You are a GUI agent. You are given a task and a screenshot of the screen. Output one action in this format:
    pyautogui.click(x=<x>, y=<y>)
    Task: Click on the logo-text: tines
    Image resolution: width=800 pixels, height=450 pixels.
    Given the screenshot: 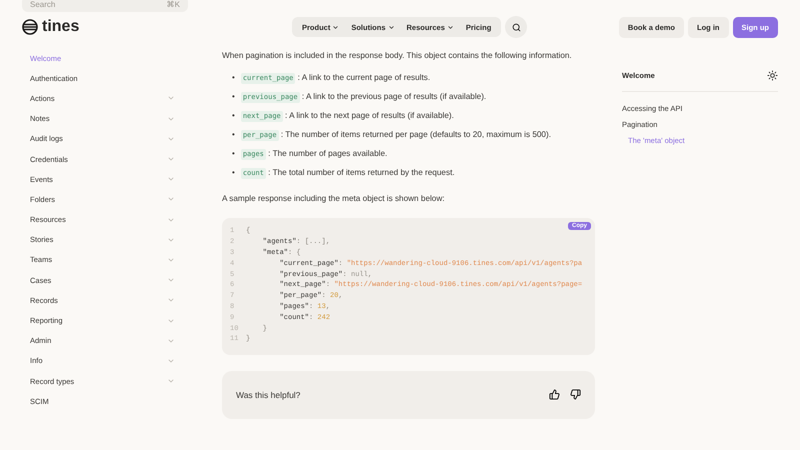 What is the action you would take?
    pyautogui.click(x=61, y=27)
    